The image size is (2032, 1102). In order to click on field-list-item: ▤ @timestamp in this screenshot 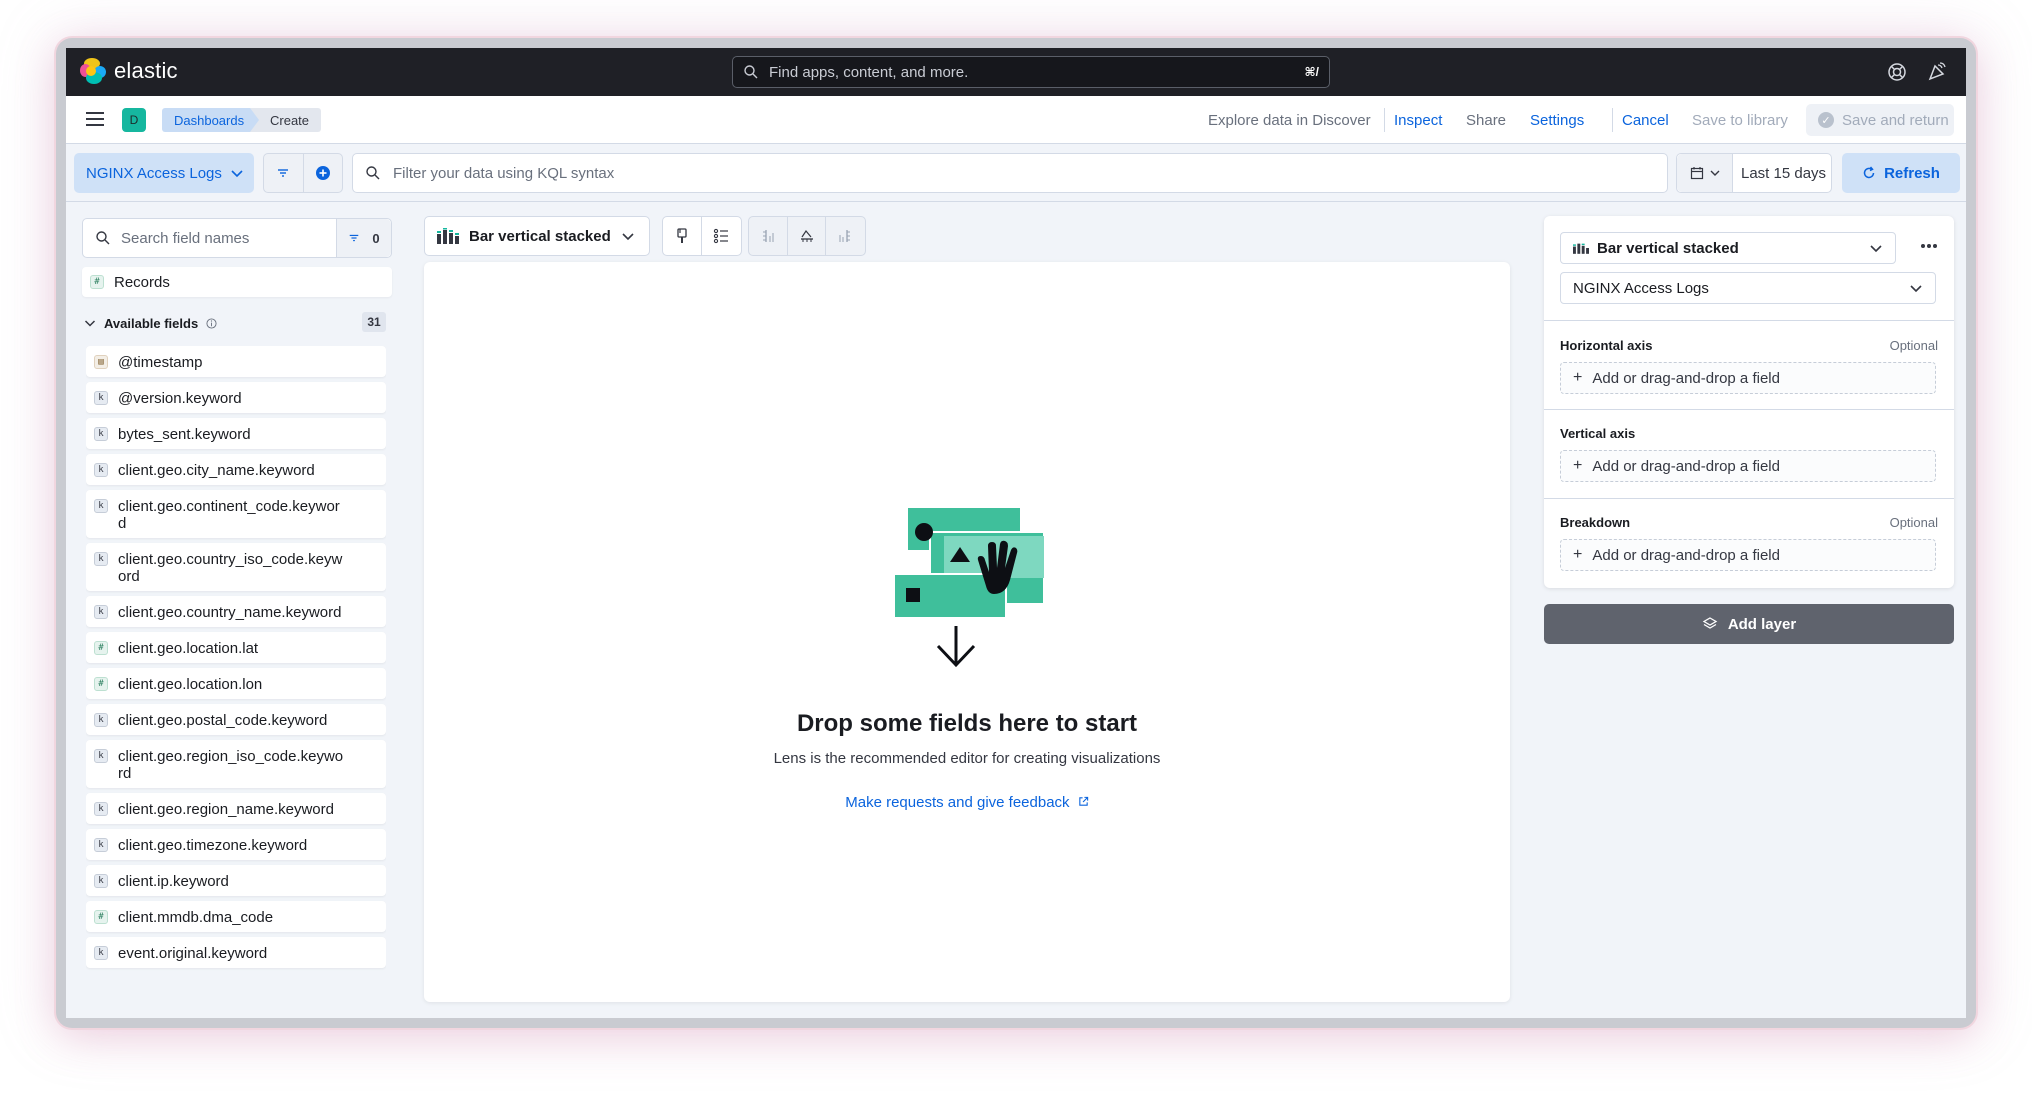, I will do `click(236, 361)`.